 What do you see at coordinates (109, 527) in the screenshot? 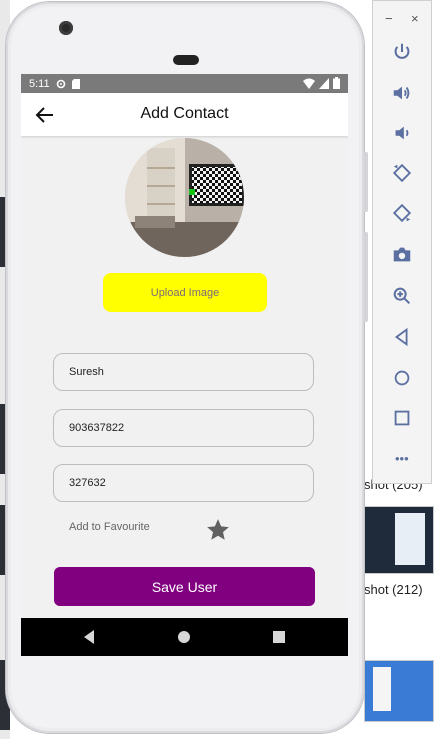
I see `favourite-label: Add to Favourite` at bounding box center [109, 527].